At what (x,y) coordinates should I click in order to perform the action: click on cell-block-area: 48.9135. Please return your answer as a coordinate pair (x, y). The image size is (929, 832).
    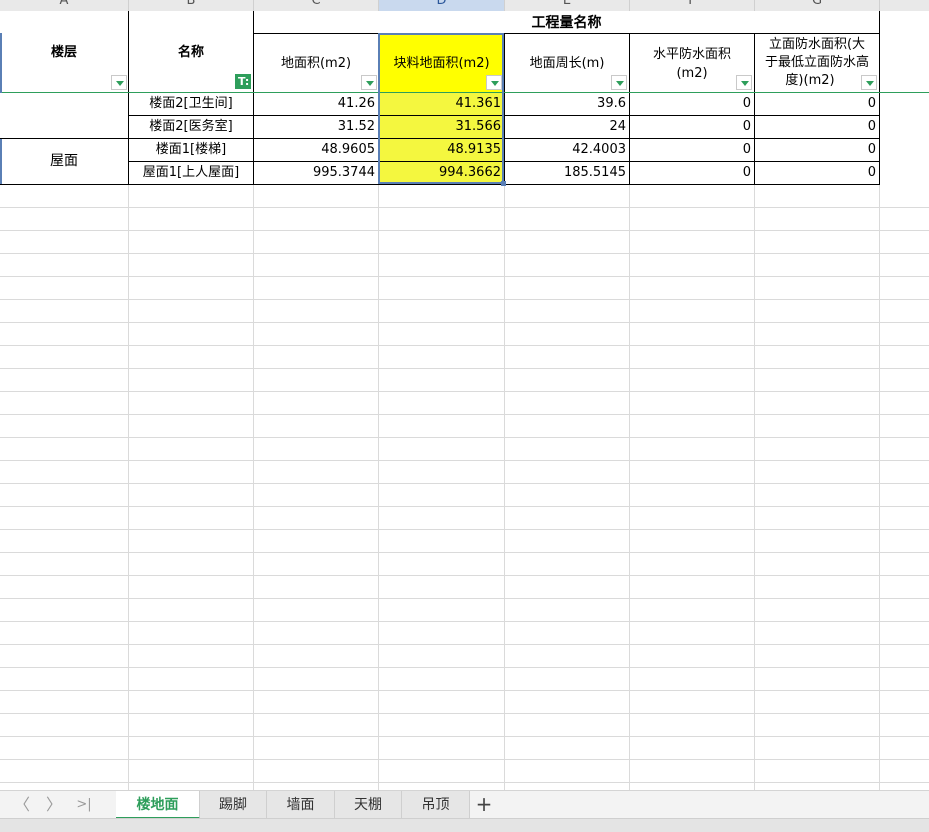
    Looking at the image, I should click on (441, 150).